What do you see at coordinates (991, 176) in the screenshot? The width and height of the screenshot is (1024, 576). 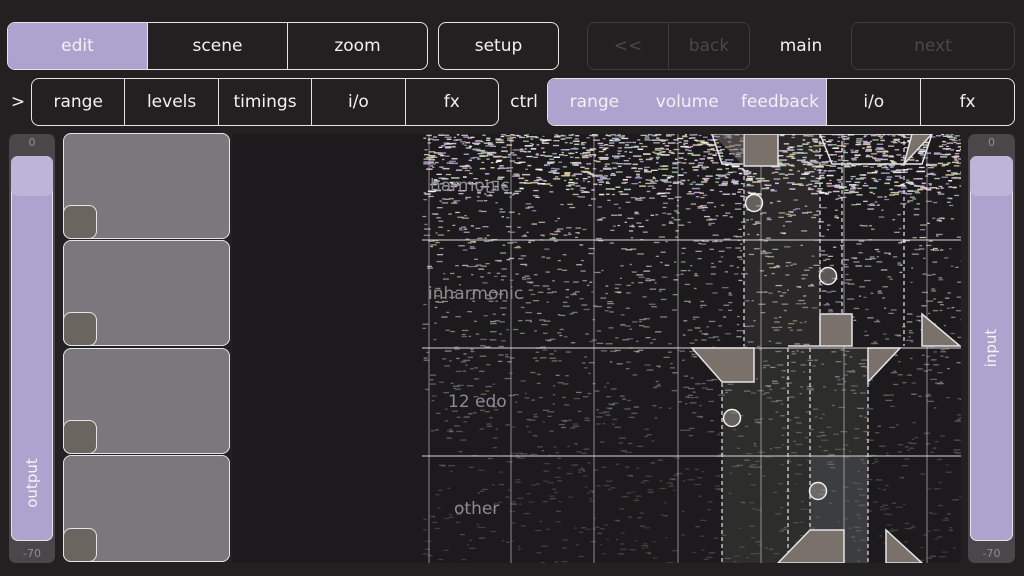 I see `input-knob` at bounding box center [991, 176].